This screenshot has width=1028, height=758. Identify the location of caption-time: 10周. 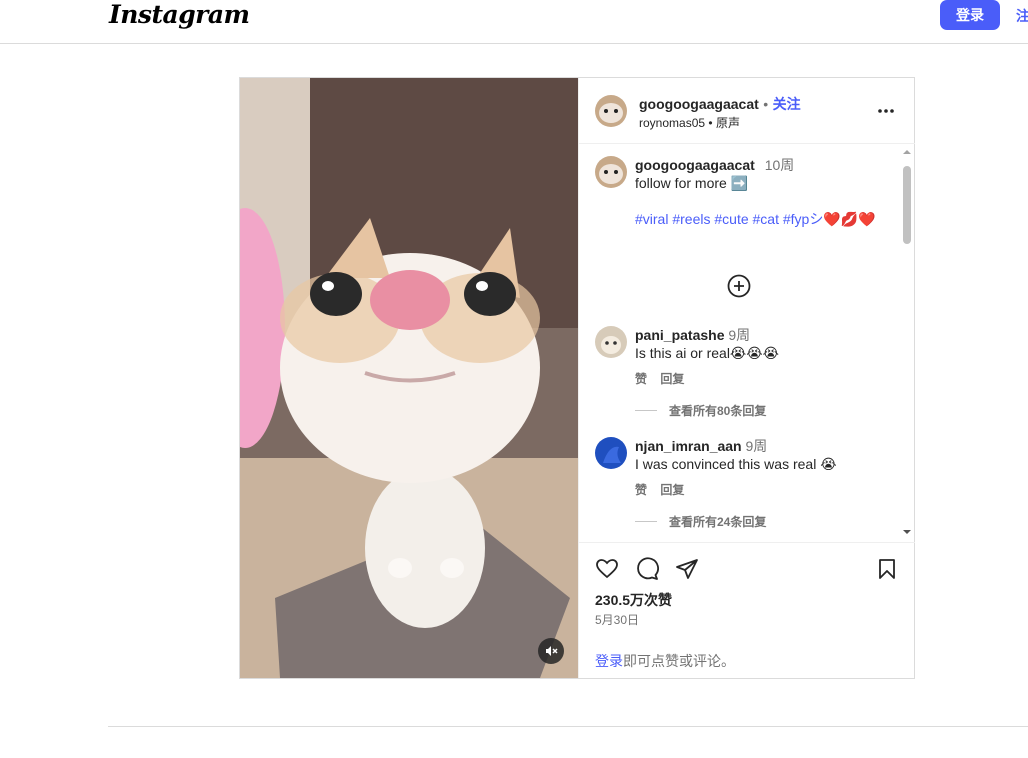
(779, 165).